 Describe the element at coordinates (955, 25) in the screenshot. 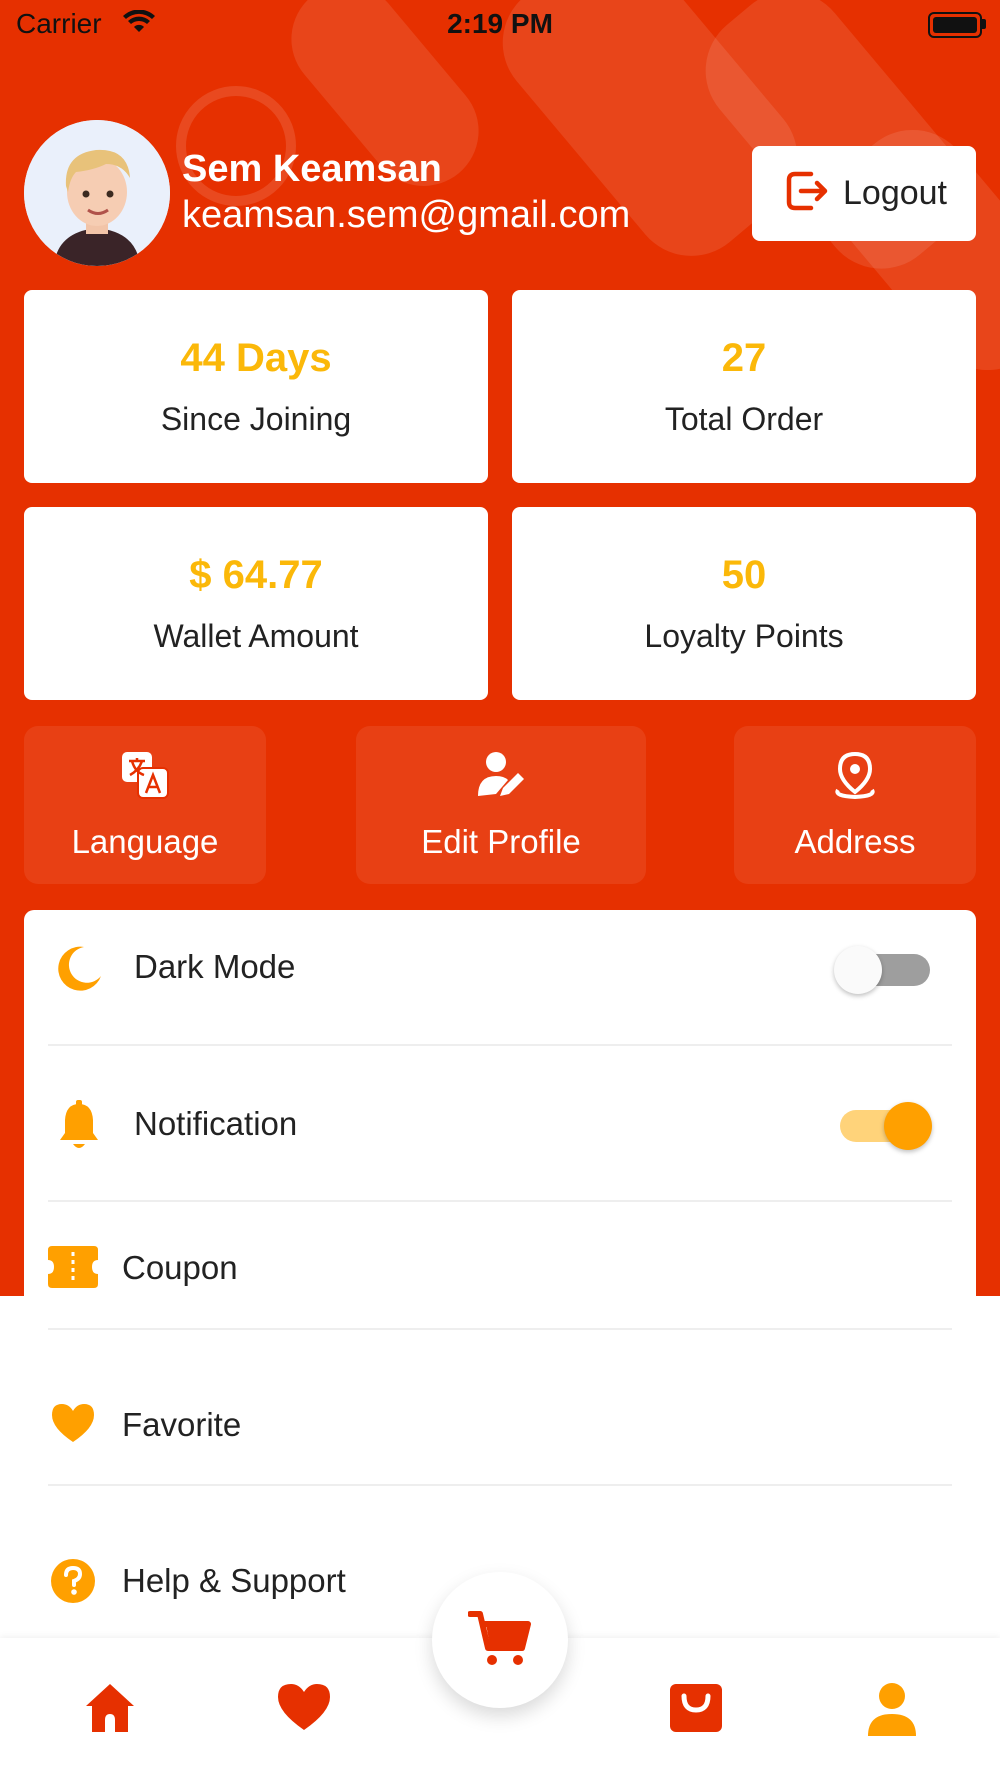

I see `battery-icon` at that location.